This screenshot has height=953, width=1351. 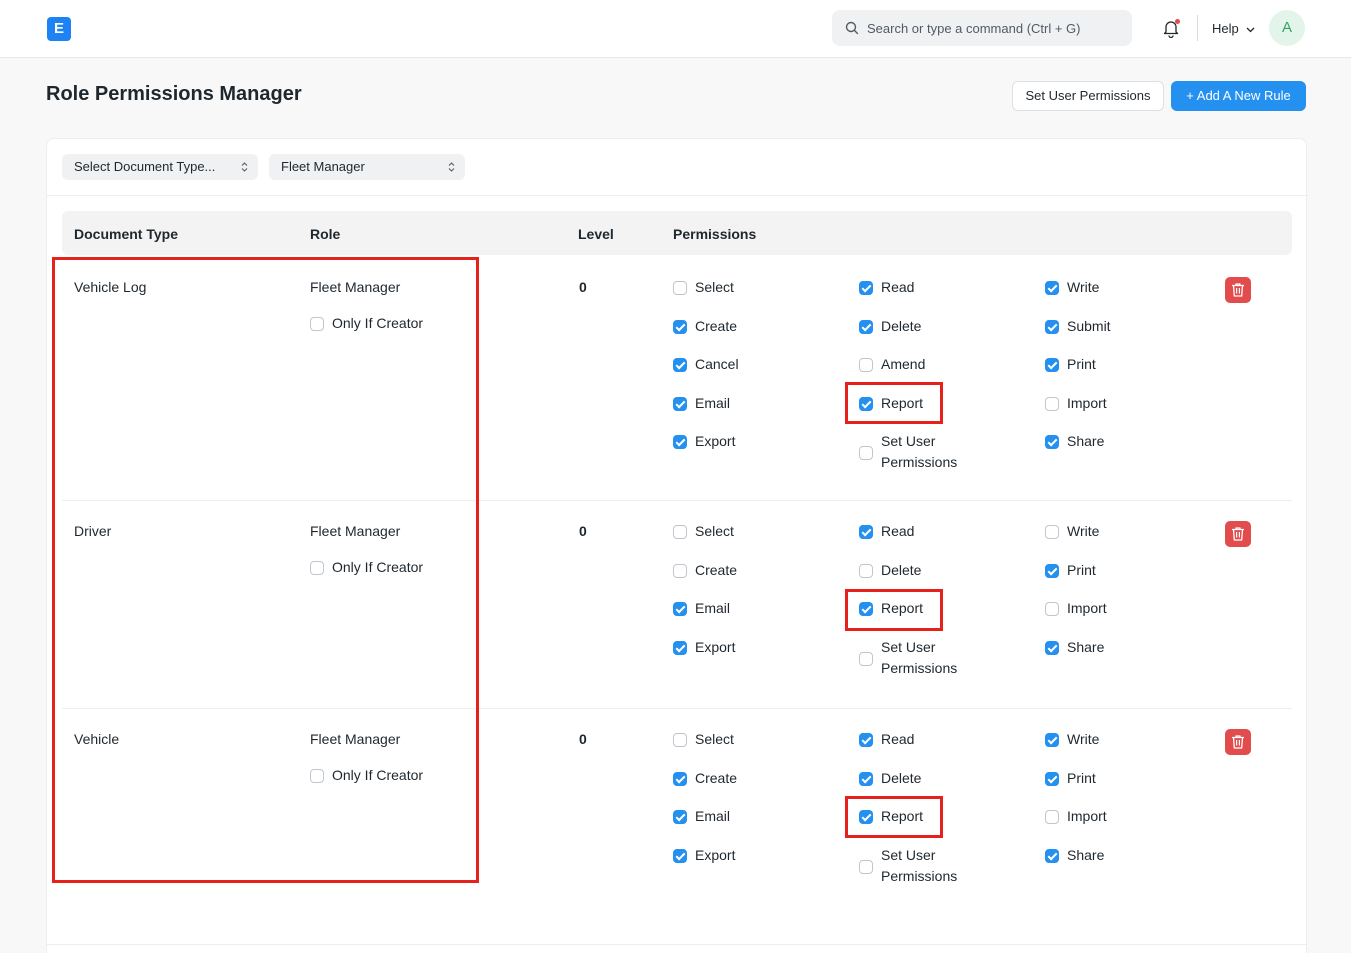 I want to click on add-new-rule-button: + Add A New Rule, so click(x=1238, y=96).